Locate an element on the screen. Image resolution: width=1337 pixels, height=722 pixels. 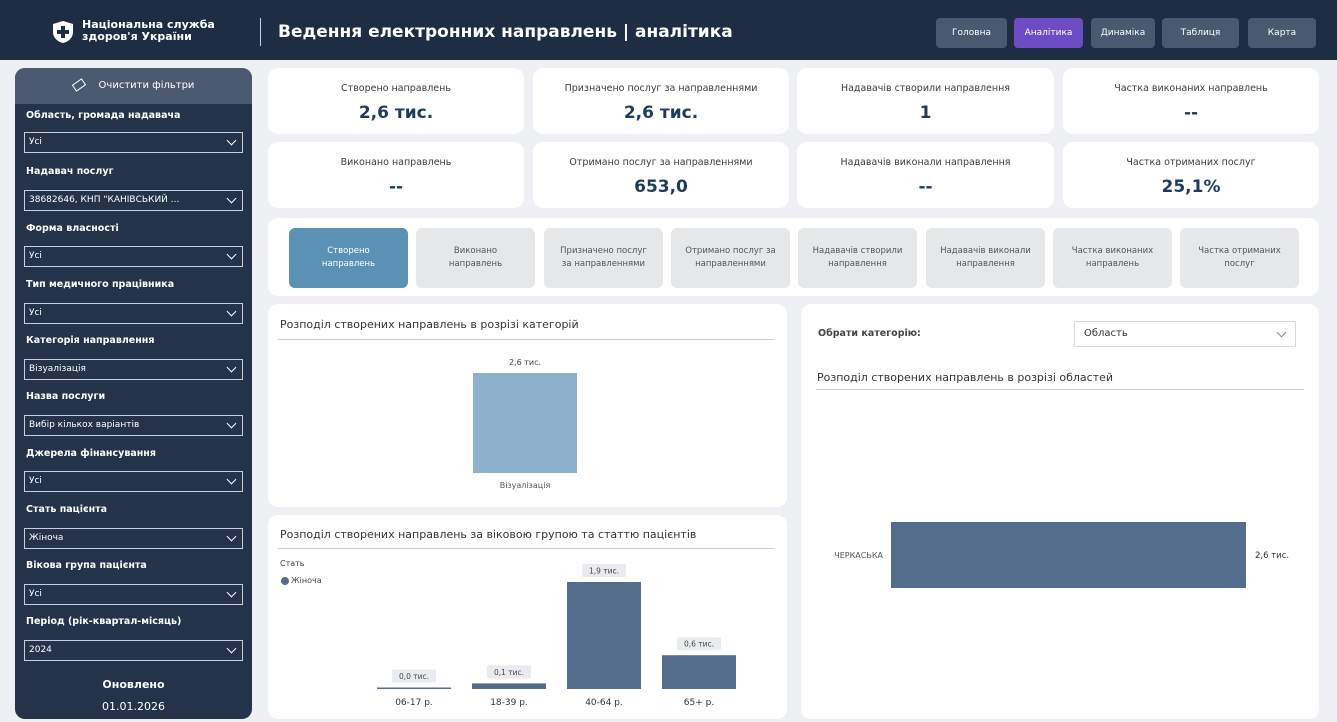
nav-button-analytics: Аналітика is located at coordinates (1048, 33).